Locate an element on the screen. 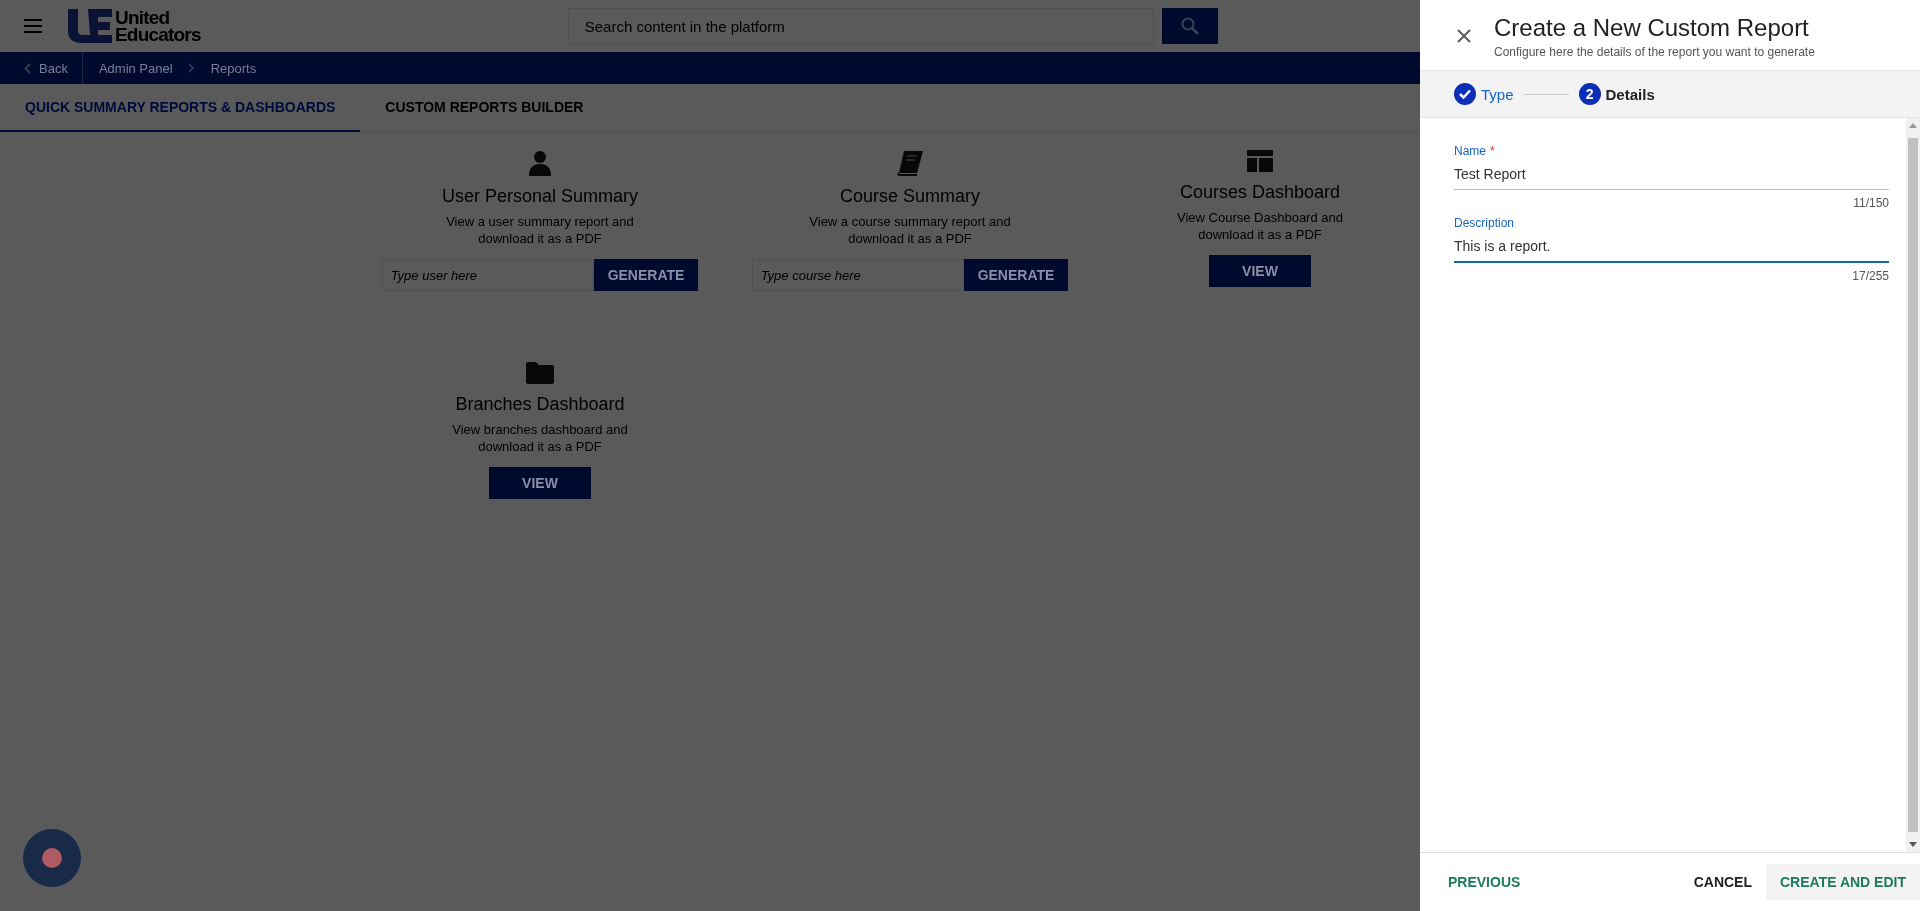 Image resolution: width=1920 pixels, height=911 pixels. step-label: Type is located at coordinates (1497, 94).